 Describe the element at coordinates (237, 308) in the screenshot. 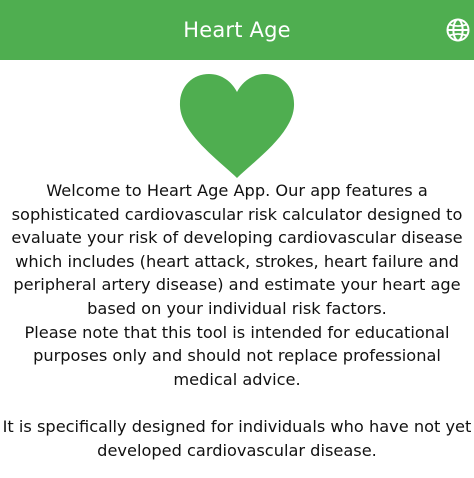

I see `text-line: based on your individual risk factors.` at that location.